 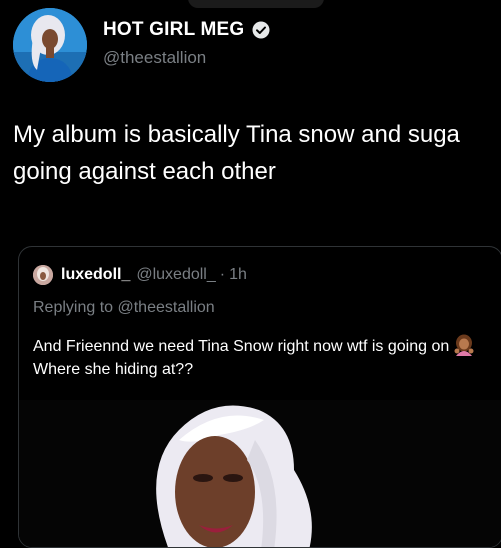 I want to click on verified-badge-icon, so click(x=261, y=30).